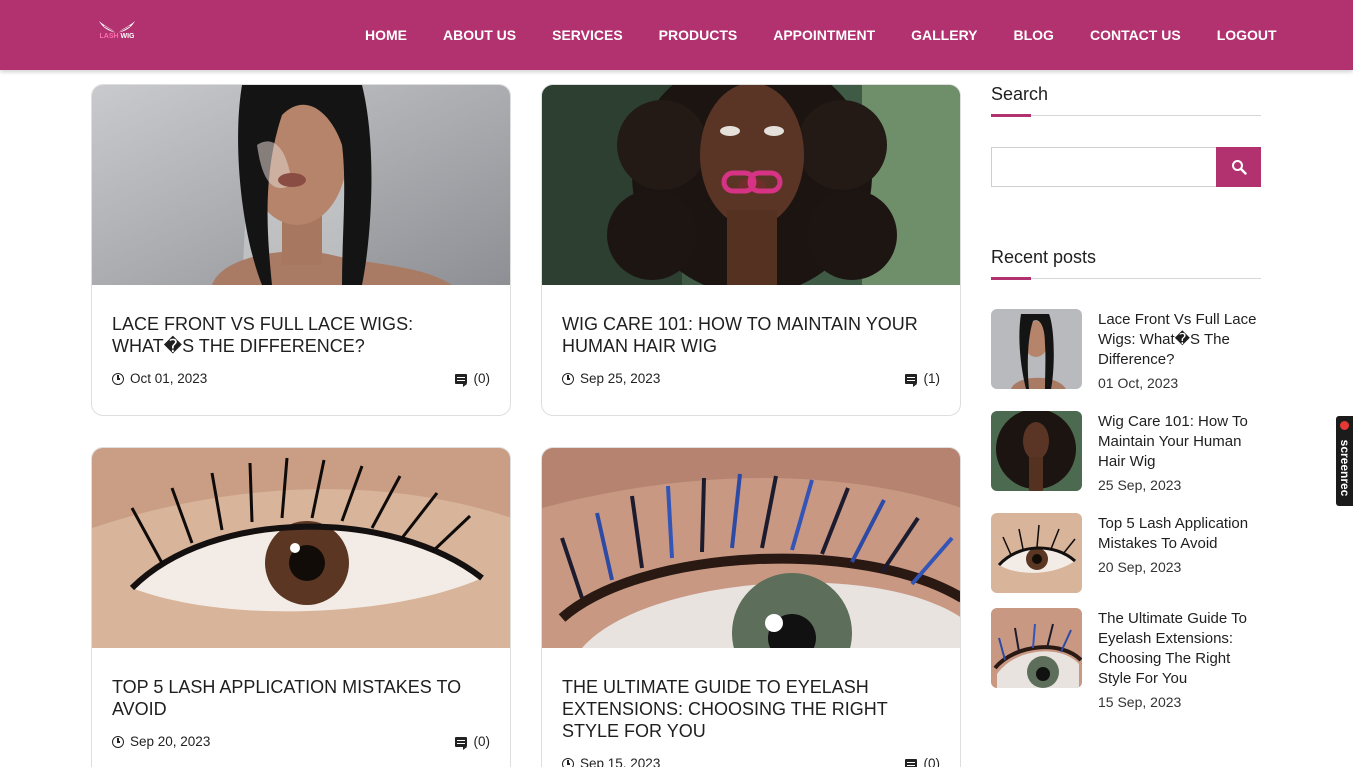  Describe the element at coordinates (587, 35) in the screenshot. I see `nav-services: SERVICES` at that location.